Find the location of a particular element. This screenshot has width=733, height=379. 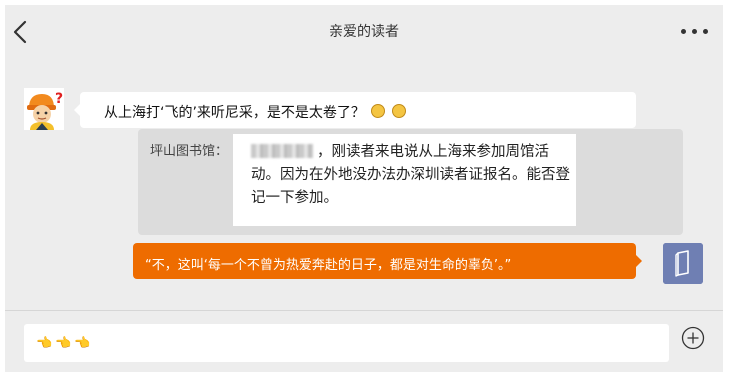

divider is located at coordinates (364, 310).